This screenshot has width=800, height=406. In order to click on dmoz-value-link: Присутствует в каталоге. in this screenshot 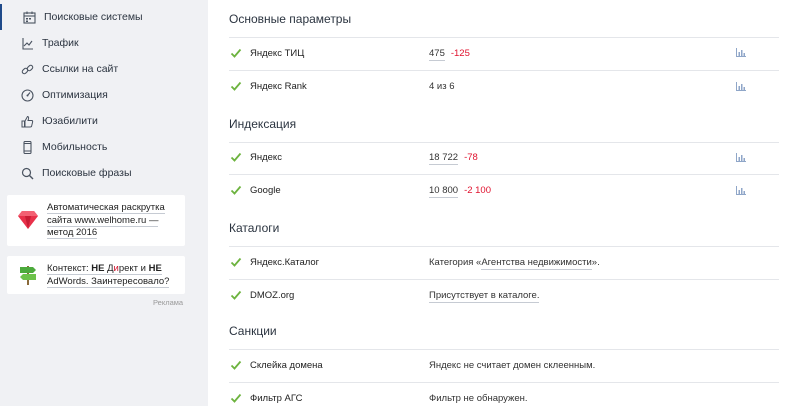, I will do `click(484, 296)`.